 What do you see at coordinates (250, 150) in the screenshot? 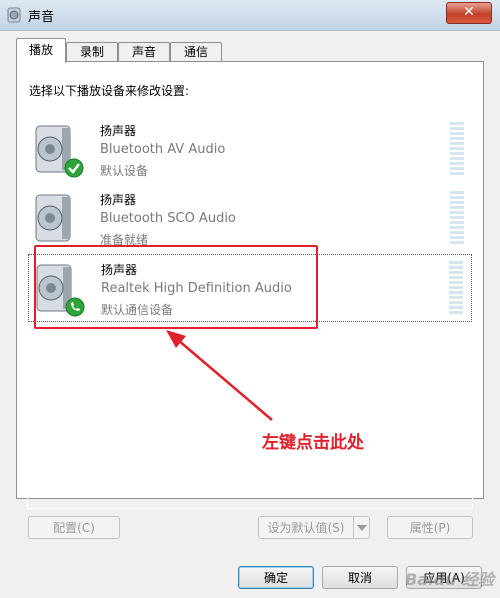
I see `device-item: 扬声器 Bluetooth AV Audio 默认设备` at bounding box center [250, 150].